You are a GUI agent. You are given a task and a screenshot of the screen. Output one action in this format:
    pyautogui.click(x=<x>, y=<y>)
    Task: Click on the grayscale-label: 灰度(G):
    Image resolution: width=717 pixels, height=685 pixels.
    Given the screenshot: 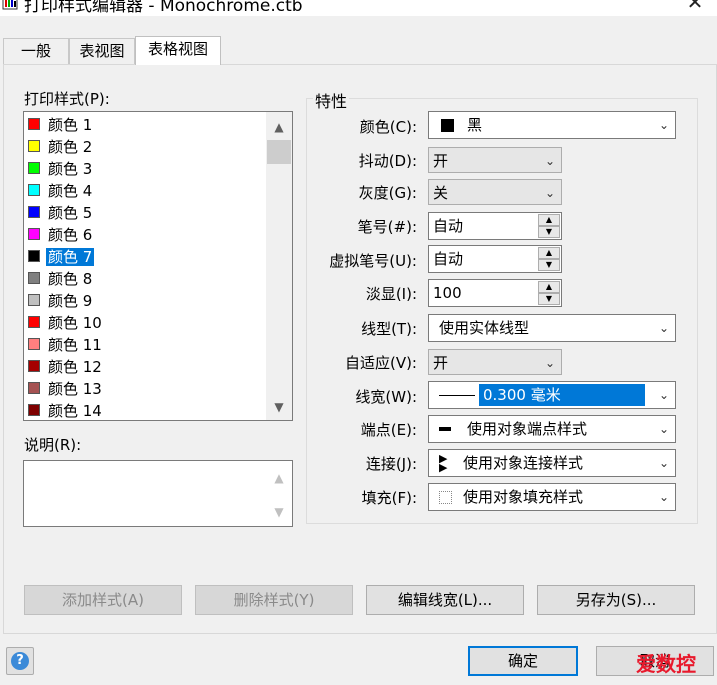 What is the action you would take?
    pyautogui.click(x=387, y=193)
    